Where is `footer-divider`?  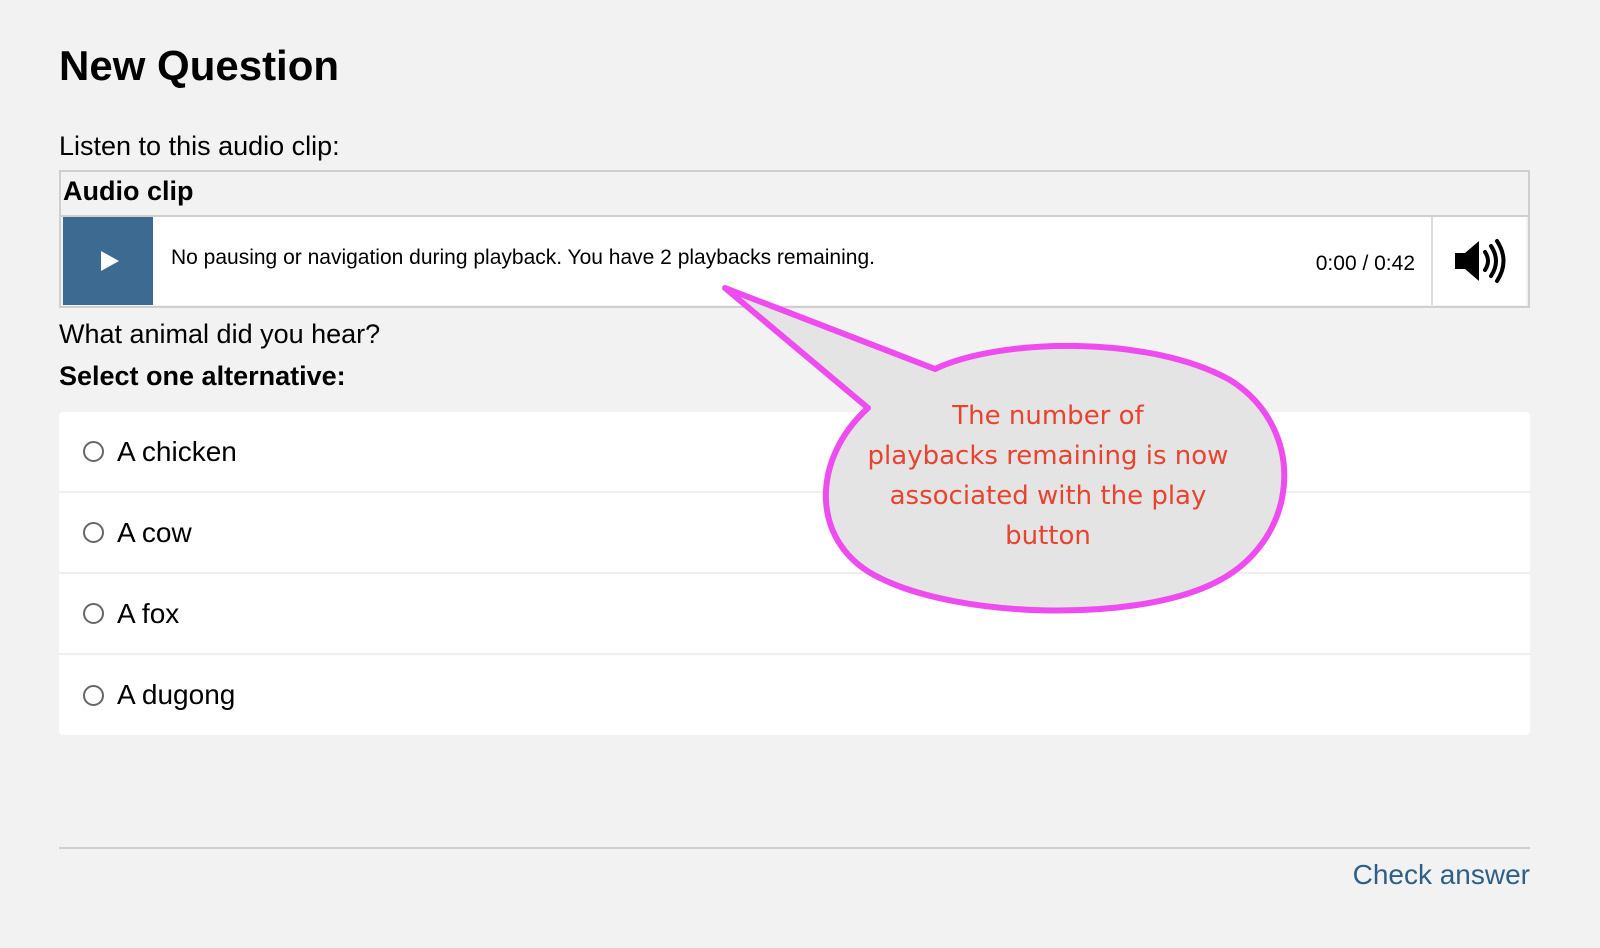
footer-divider is located at coordinates (794, 848).